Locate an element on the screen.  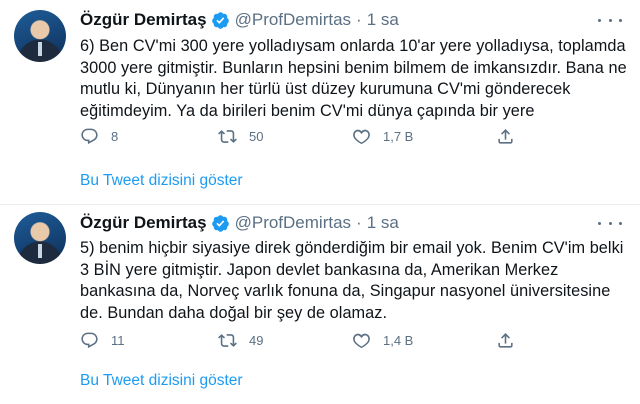
like-count: 1,7 B is located at coordinates (398, 136).